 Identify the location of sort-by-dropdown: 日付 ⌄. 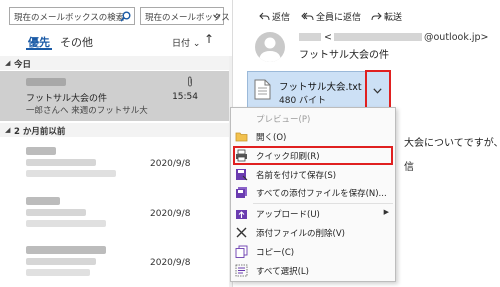
(186, 42).